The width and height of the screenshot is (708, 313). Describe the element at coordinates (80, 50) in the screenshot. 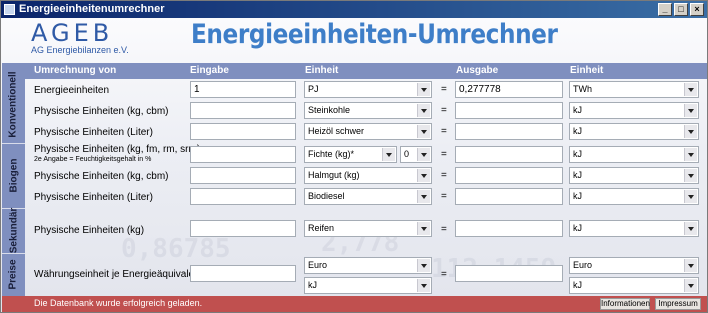

I see `logo-subtitle: AG Energiebilanzen e.V.` at that location.